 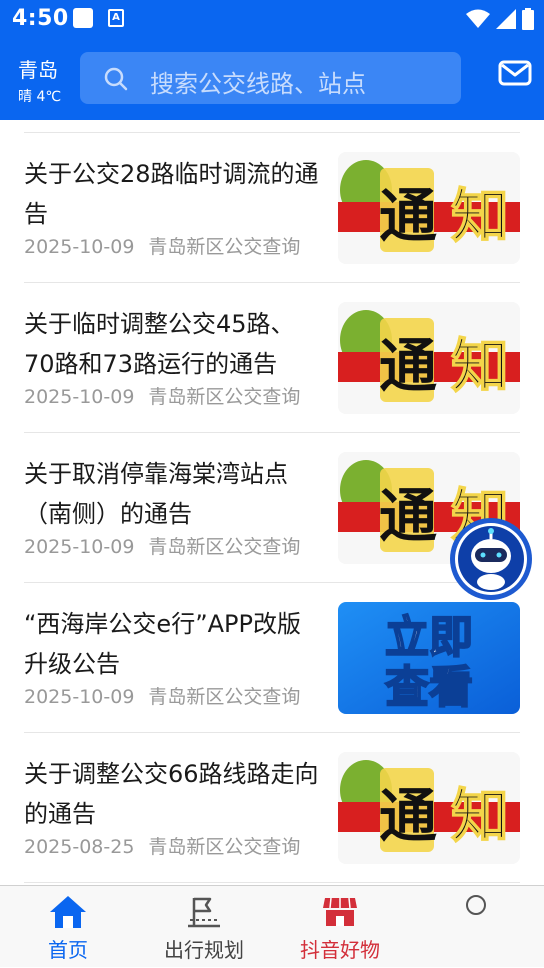 I want to click on circle-icon, so click(x=476, y=905).